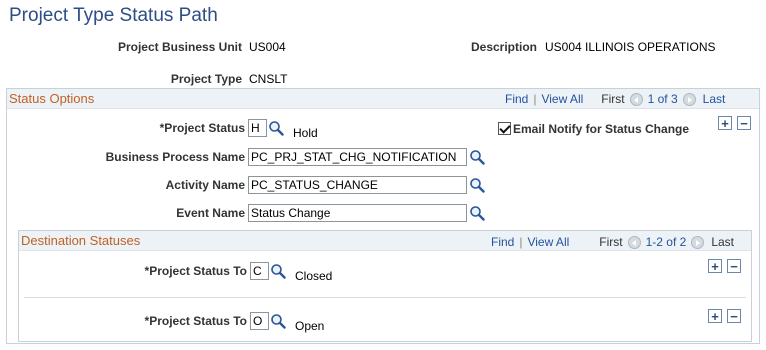 The image size is (766, 350). Describe the element at coordinates (601, 129) in the screenshot. I see `email-notify-label: Email Notify for Status Change` at that location.